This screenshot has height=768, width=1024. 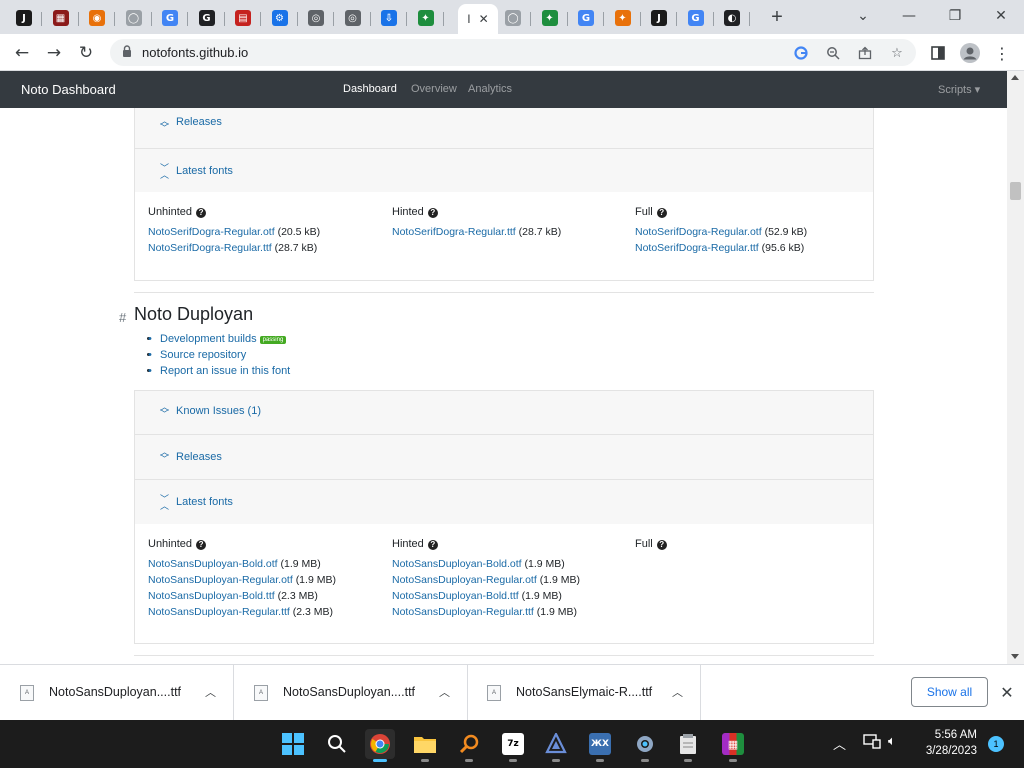 I want to click on new-tab-button: +, so click(x=777, y=17).